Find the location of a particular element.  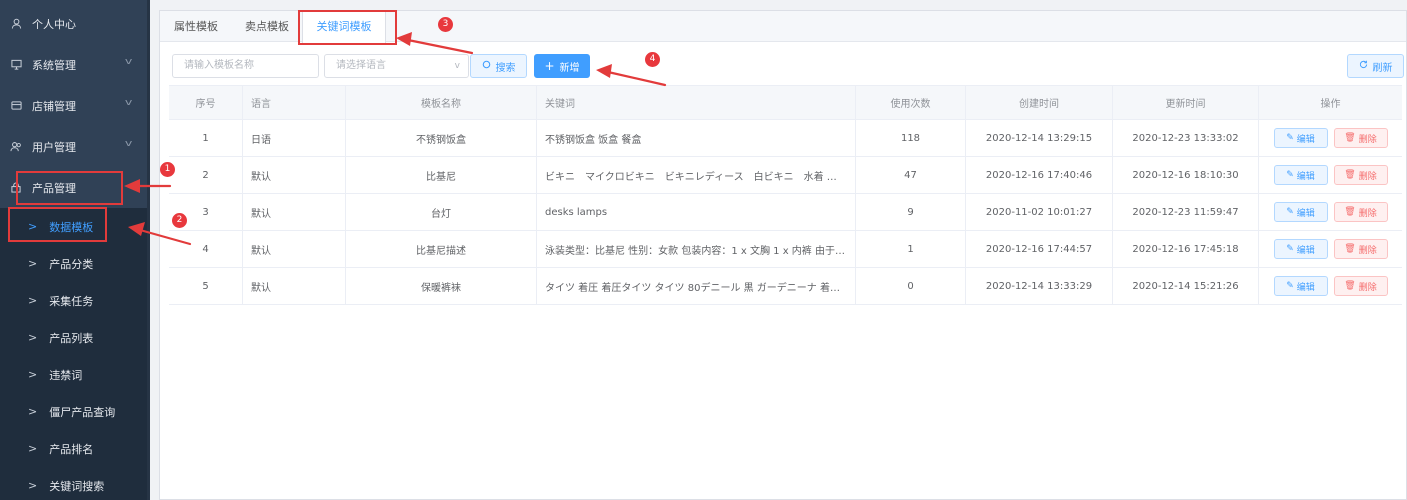

add-label: 新增 is located at coordinates (569, 68).